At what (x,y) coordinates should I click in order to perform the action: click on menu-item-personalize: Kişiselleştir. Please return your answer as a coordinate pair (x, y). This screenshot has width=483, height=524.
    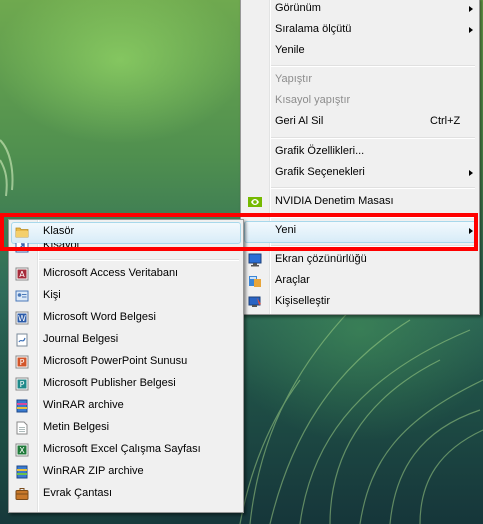
    Looking at the image, I should click on (360, 302).